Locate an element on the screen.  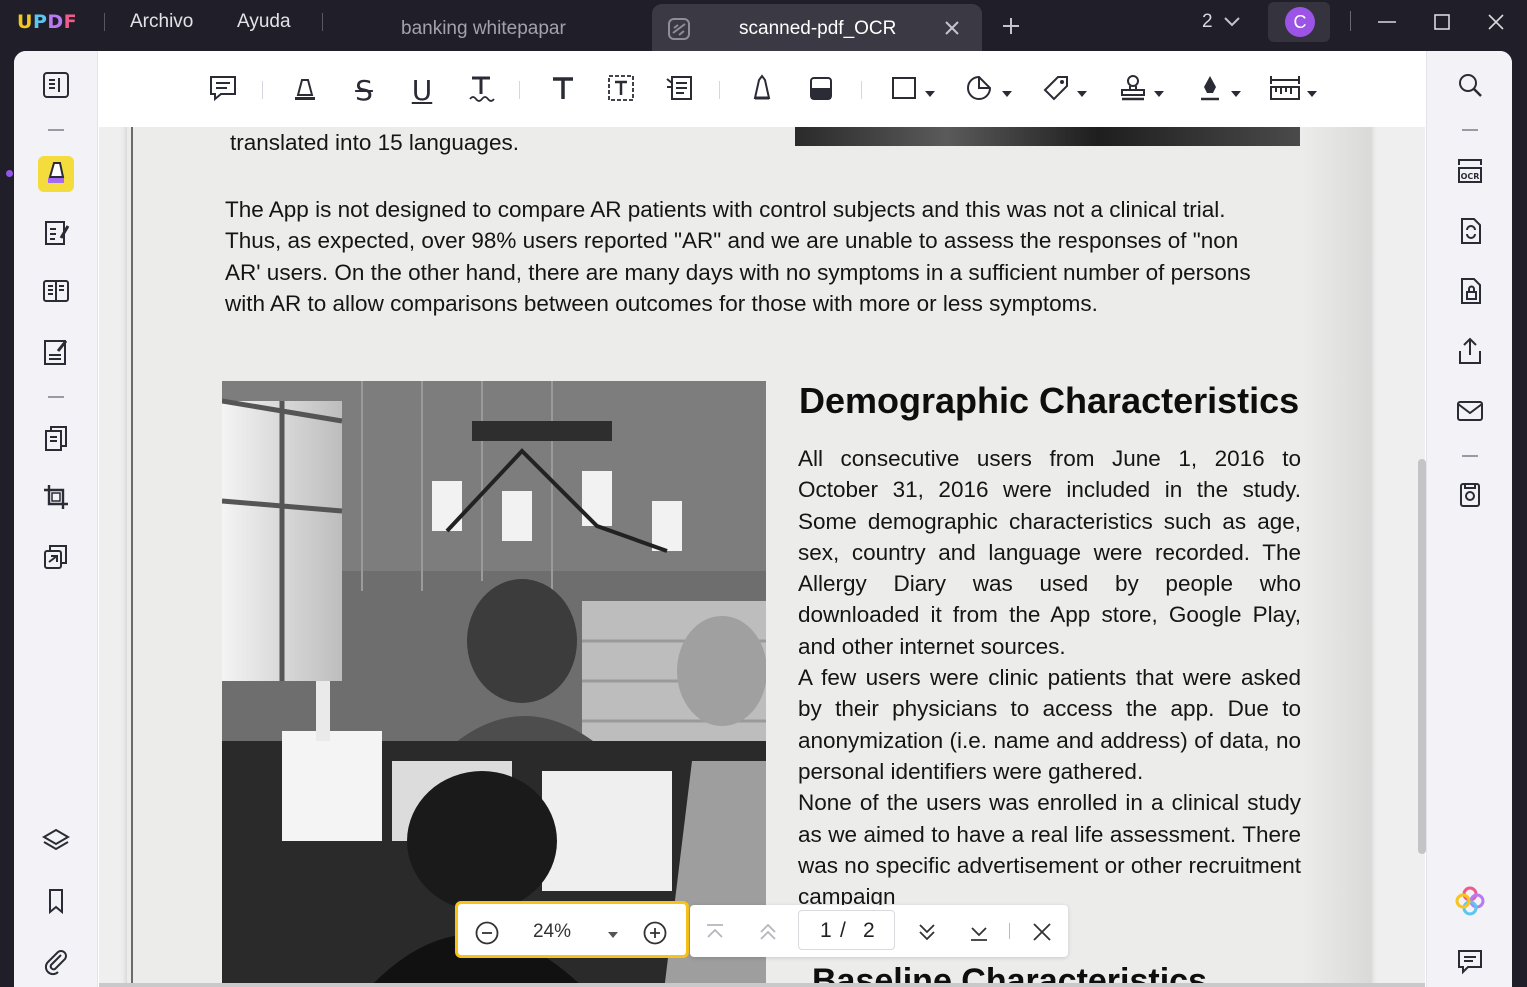
crop-button is located at coordinates (56, 499).